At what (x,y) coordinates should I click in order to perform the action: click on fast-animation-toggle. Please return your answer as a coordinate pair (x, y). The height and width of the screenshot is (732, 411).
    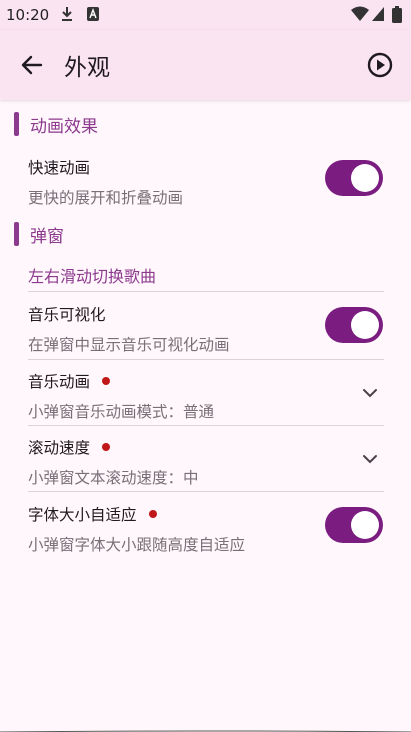
    Looking at the image, I should click on (354, 178).